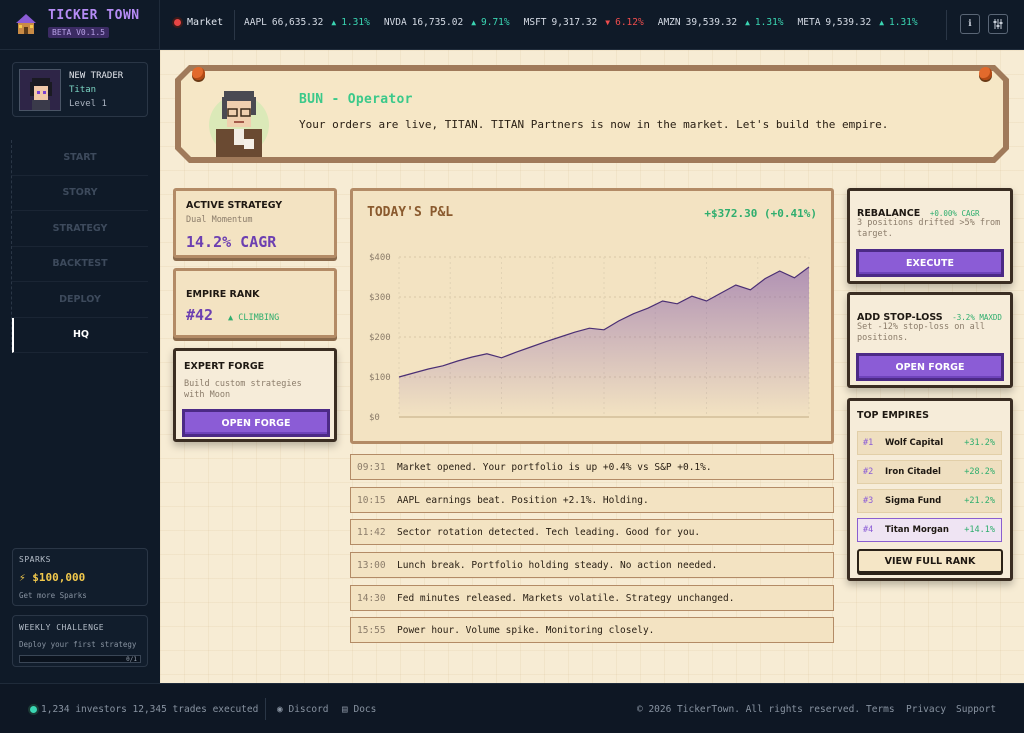 This screenshot has width=1024, height=733. Describe the element at coordinates (711, 22) in the screenshot. I see `ticker-price: 39,539.32` at that location.